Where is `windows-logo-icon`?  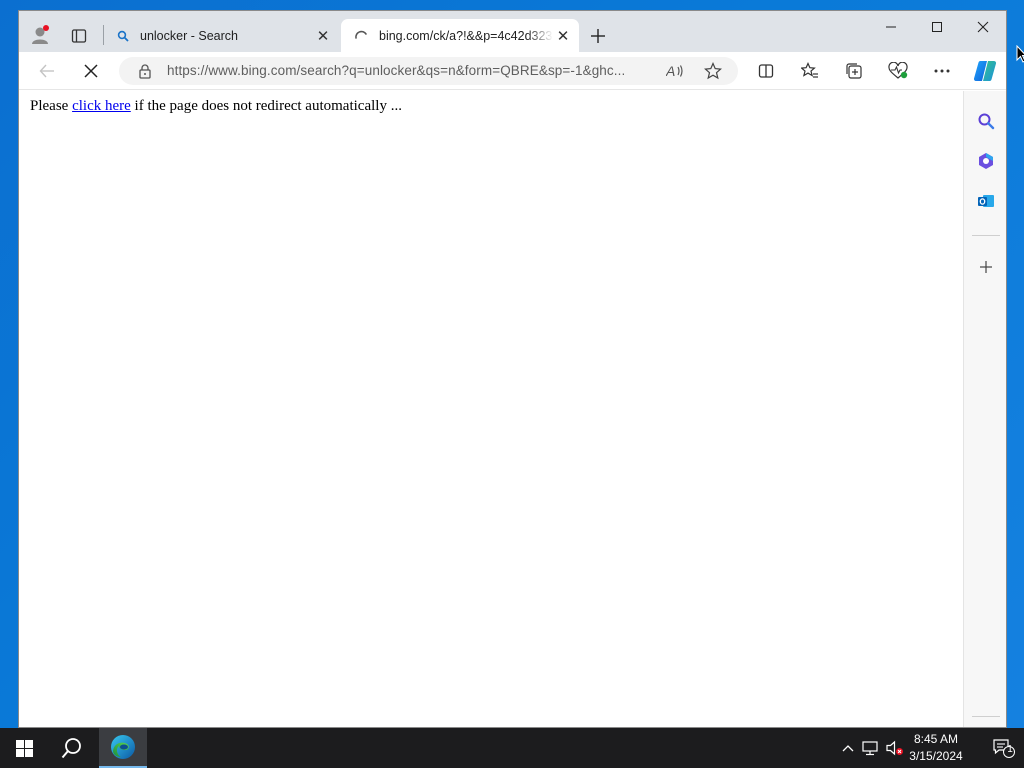
windows-logo-icon is located at coordinates (24, 748).